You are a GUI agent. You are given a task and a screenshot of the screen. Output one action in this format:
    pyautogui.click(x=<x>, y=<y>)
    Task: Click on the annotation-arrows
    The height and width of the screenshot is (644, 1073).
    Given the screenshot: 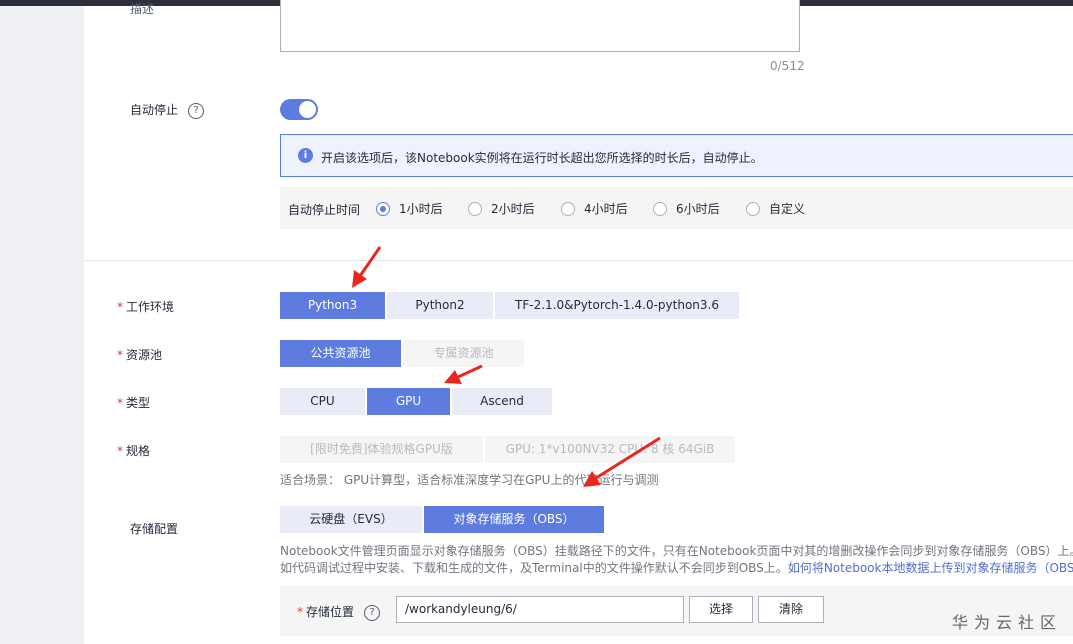 What is the action you would take?
    pyautogui.click(x=506, y=366)
    